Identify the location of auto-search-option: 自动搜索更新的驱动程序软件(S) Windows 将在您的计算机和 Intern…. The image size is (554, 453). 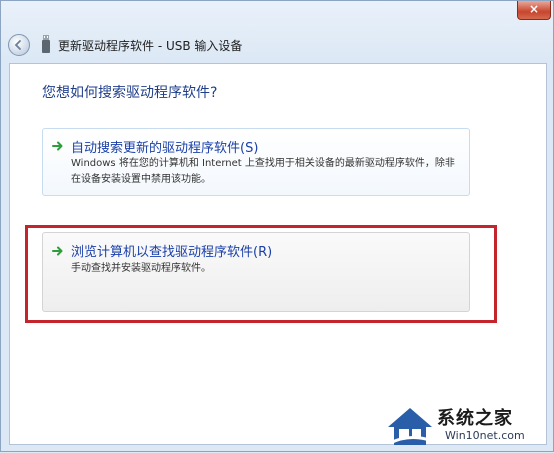
(256, 162).